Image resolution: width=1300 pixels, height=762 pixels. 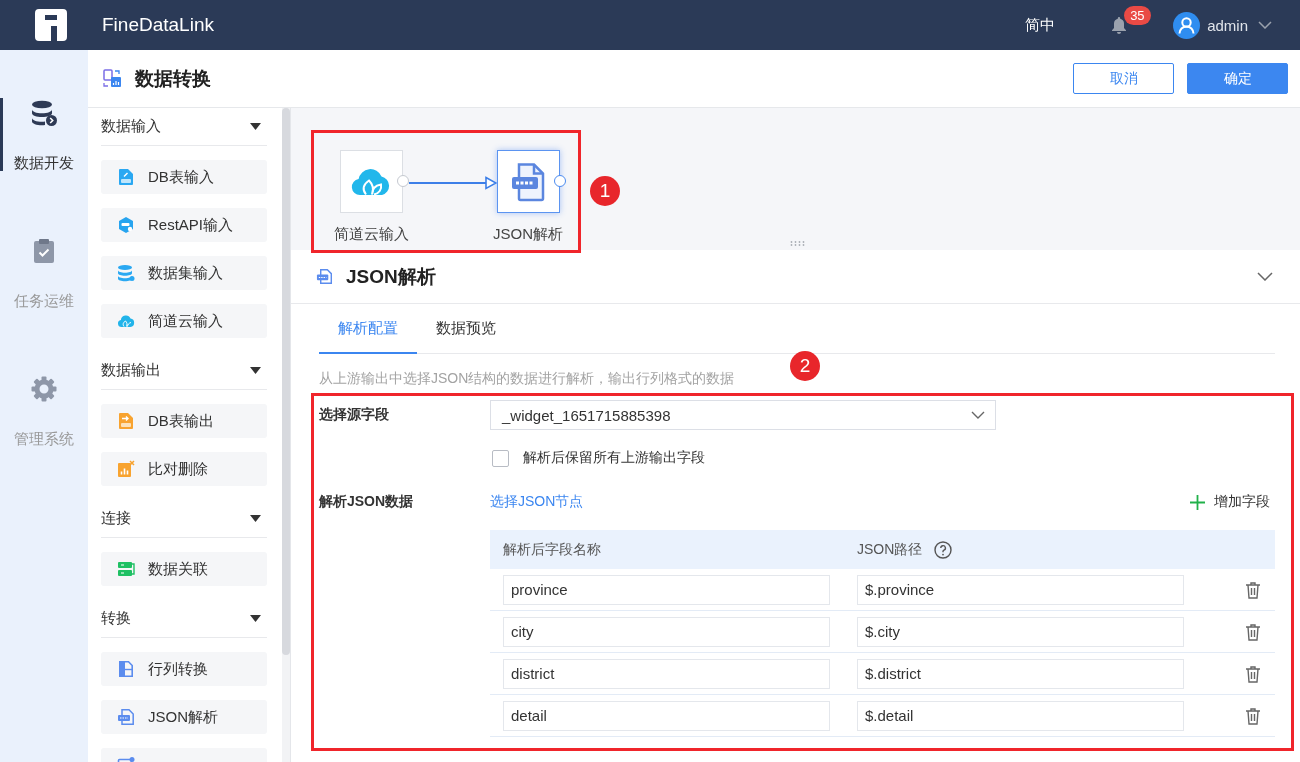 I want to click on confirm-button: 确定, so click(x=1237, y=78).